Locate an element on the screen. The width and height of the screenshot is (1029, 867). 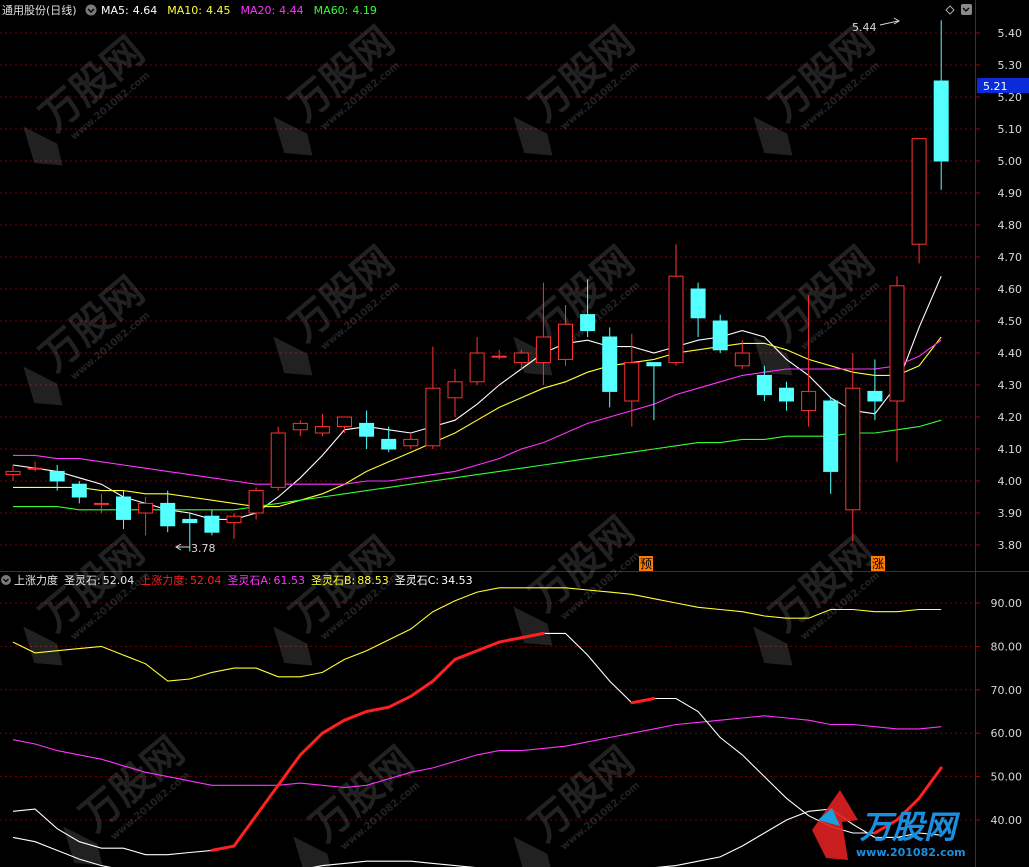
ma10-label: MA10: is located at coordinates (184, 10).